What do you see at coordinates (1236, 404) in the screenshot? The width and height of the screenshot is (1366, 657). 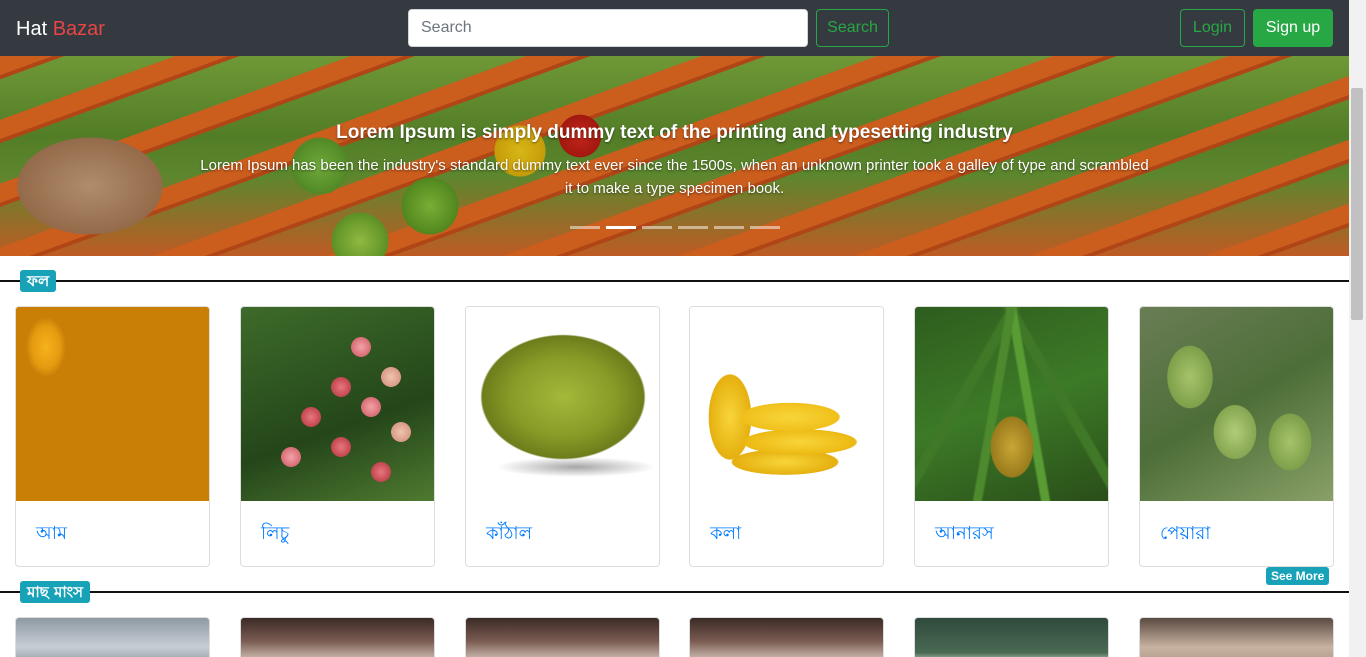 I see `product-image-guava` at bounding box center [1236, 404].